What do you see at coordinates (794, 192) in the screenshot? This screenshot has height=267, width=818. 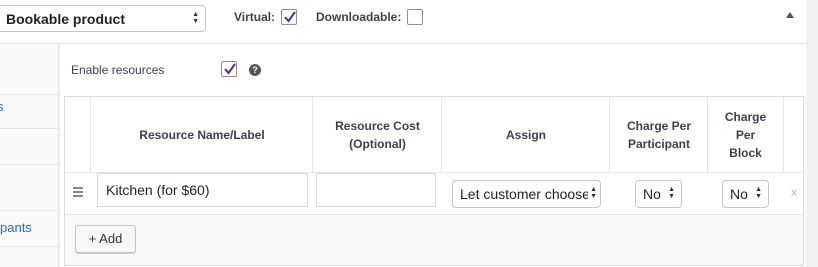 I see `remove-row-icon: x` at bounding box center [794, 192].